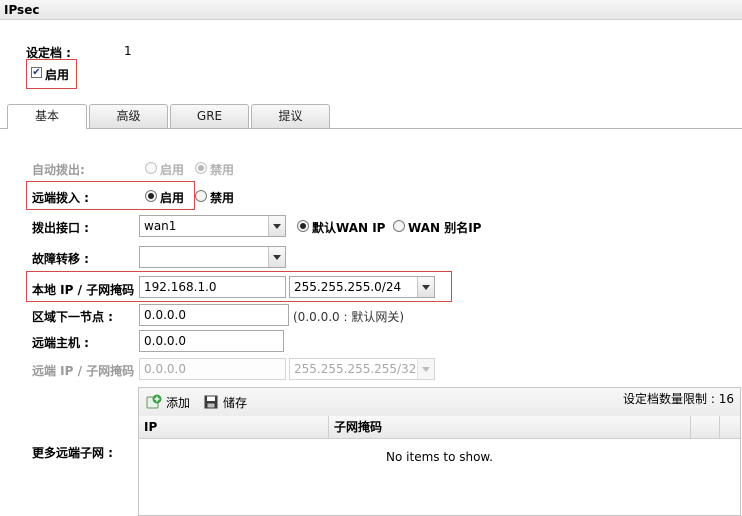 The width and height of the screenshot is (742, 516). I want to click on wan-alias-ip-label: WAN 别名IP, so click(445, 228).